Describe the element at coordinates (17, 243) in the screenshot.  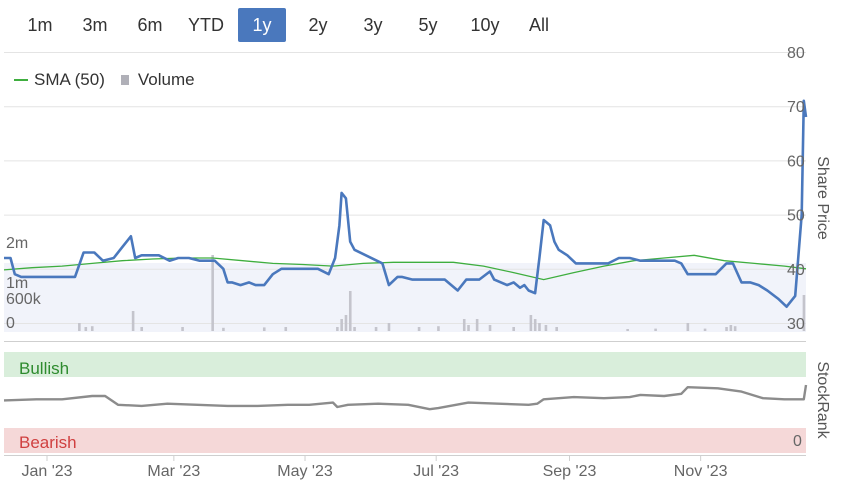
I see `volume-tick-label: 2m` at that location.